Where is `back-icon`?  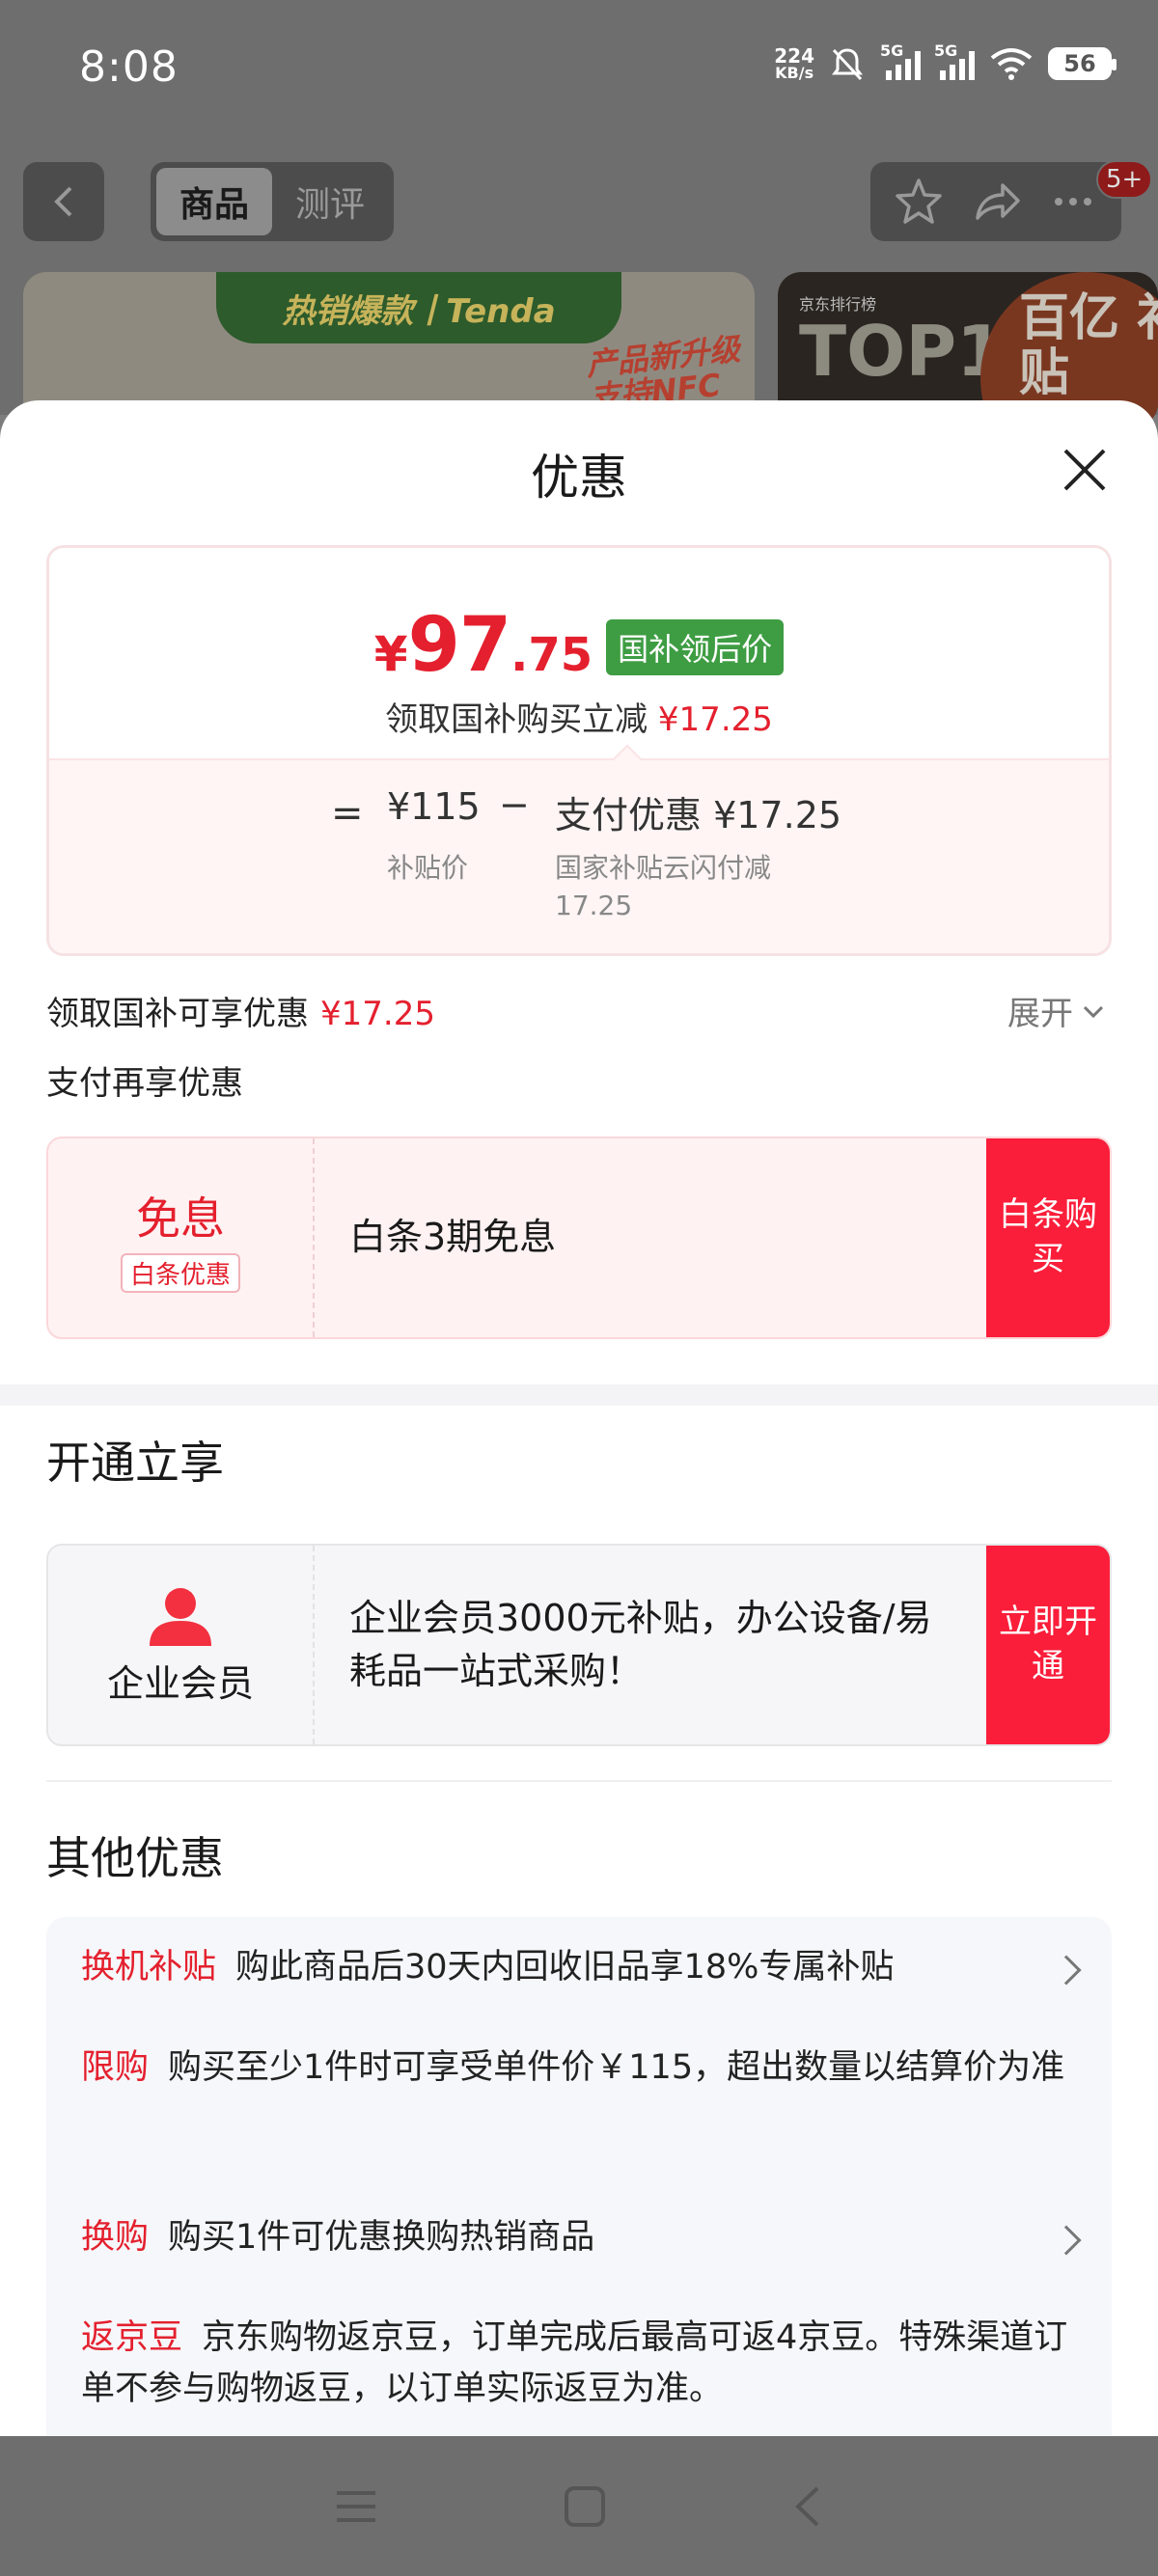 back-icon is located at coordinates (807, 2506).